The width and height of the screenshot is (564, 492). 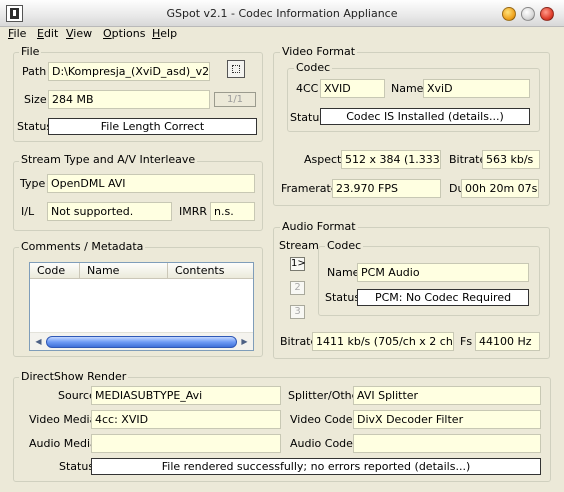 I want to click on audio-format-group-label: Audio Format, so click(x=319, y=226).